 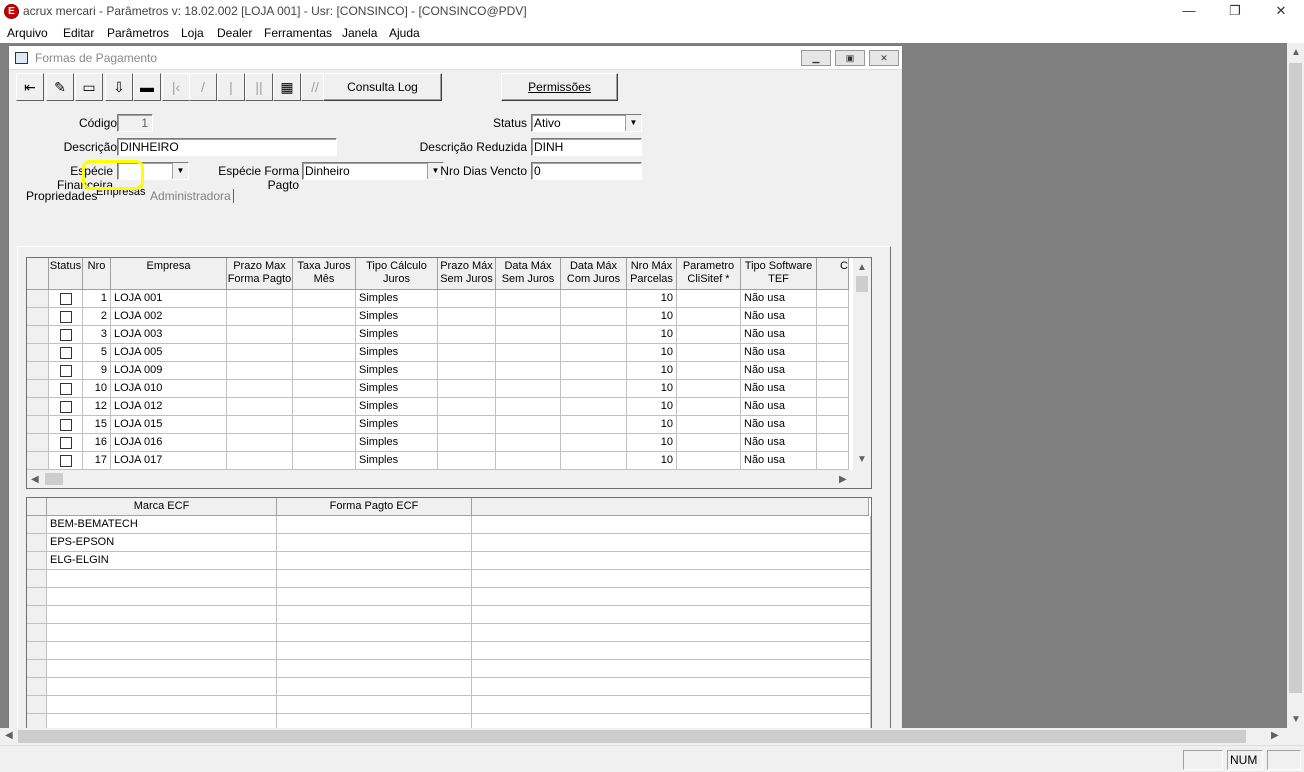 I want to click on tab-administradora: Administradora, so click(x=192, y=196).